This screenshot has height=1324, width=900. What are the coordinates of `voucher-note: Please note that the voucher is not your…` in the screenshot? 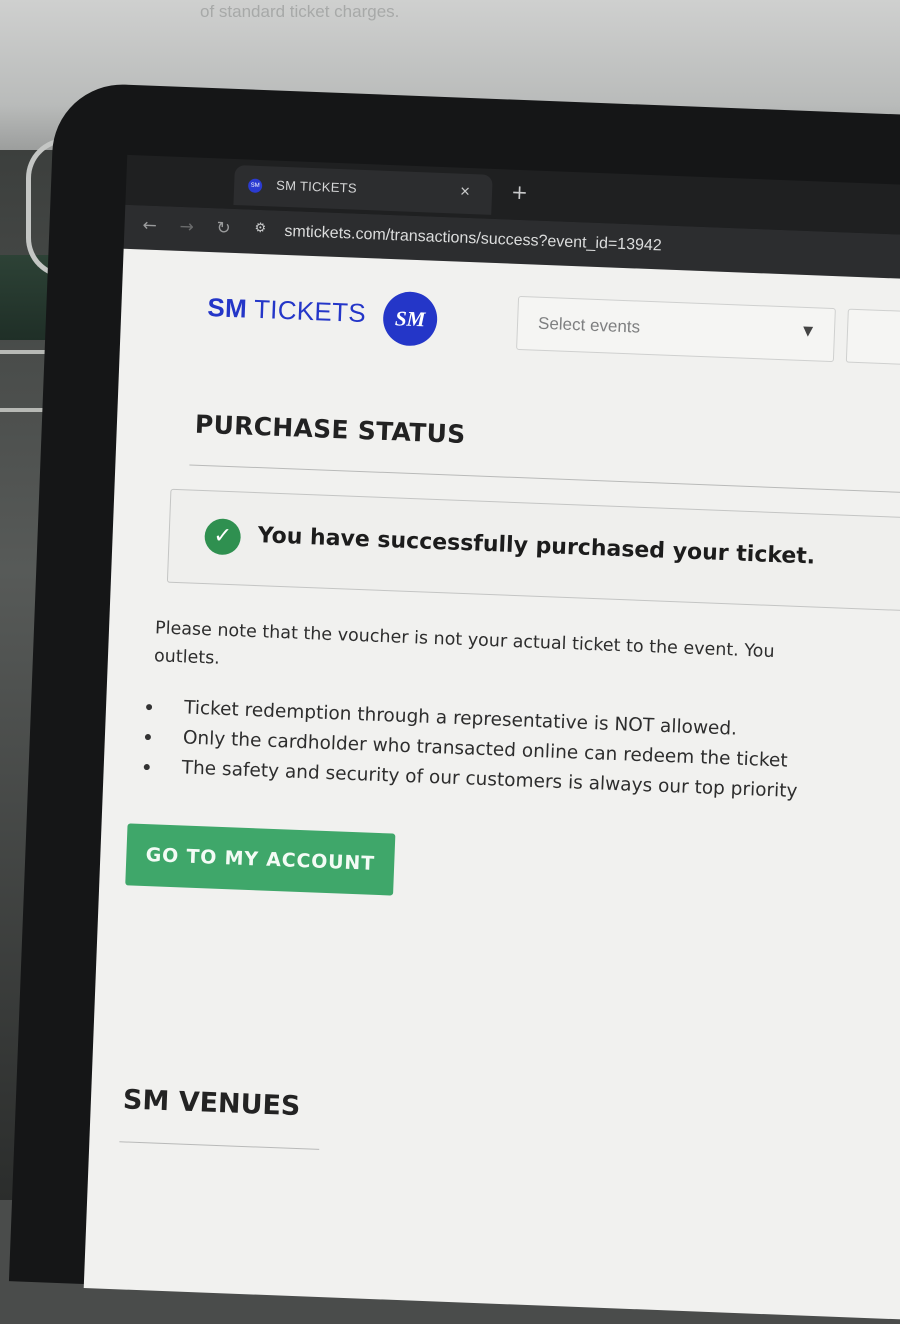 It's located at (526, 658).